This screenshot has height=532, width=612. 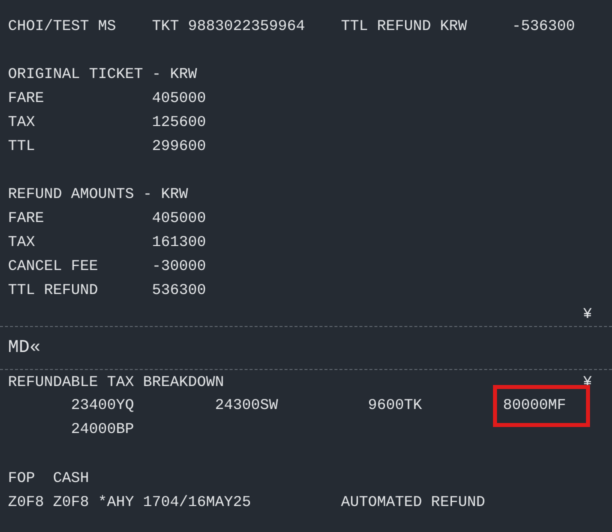 What do you see at coordinates (53, 266) in the screenshot?
I see `amount-label: CANCEL FEE` at bounding box center [53, 266].